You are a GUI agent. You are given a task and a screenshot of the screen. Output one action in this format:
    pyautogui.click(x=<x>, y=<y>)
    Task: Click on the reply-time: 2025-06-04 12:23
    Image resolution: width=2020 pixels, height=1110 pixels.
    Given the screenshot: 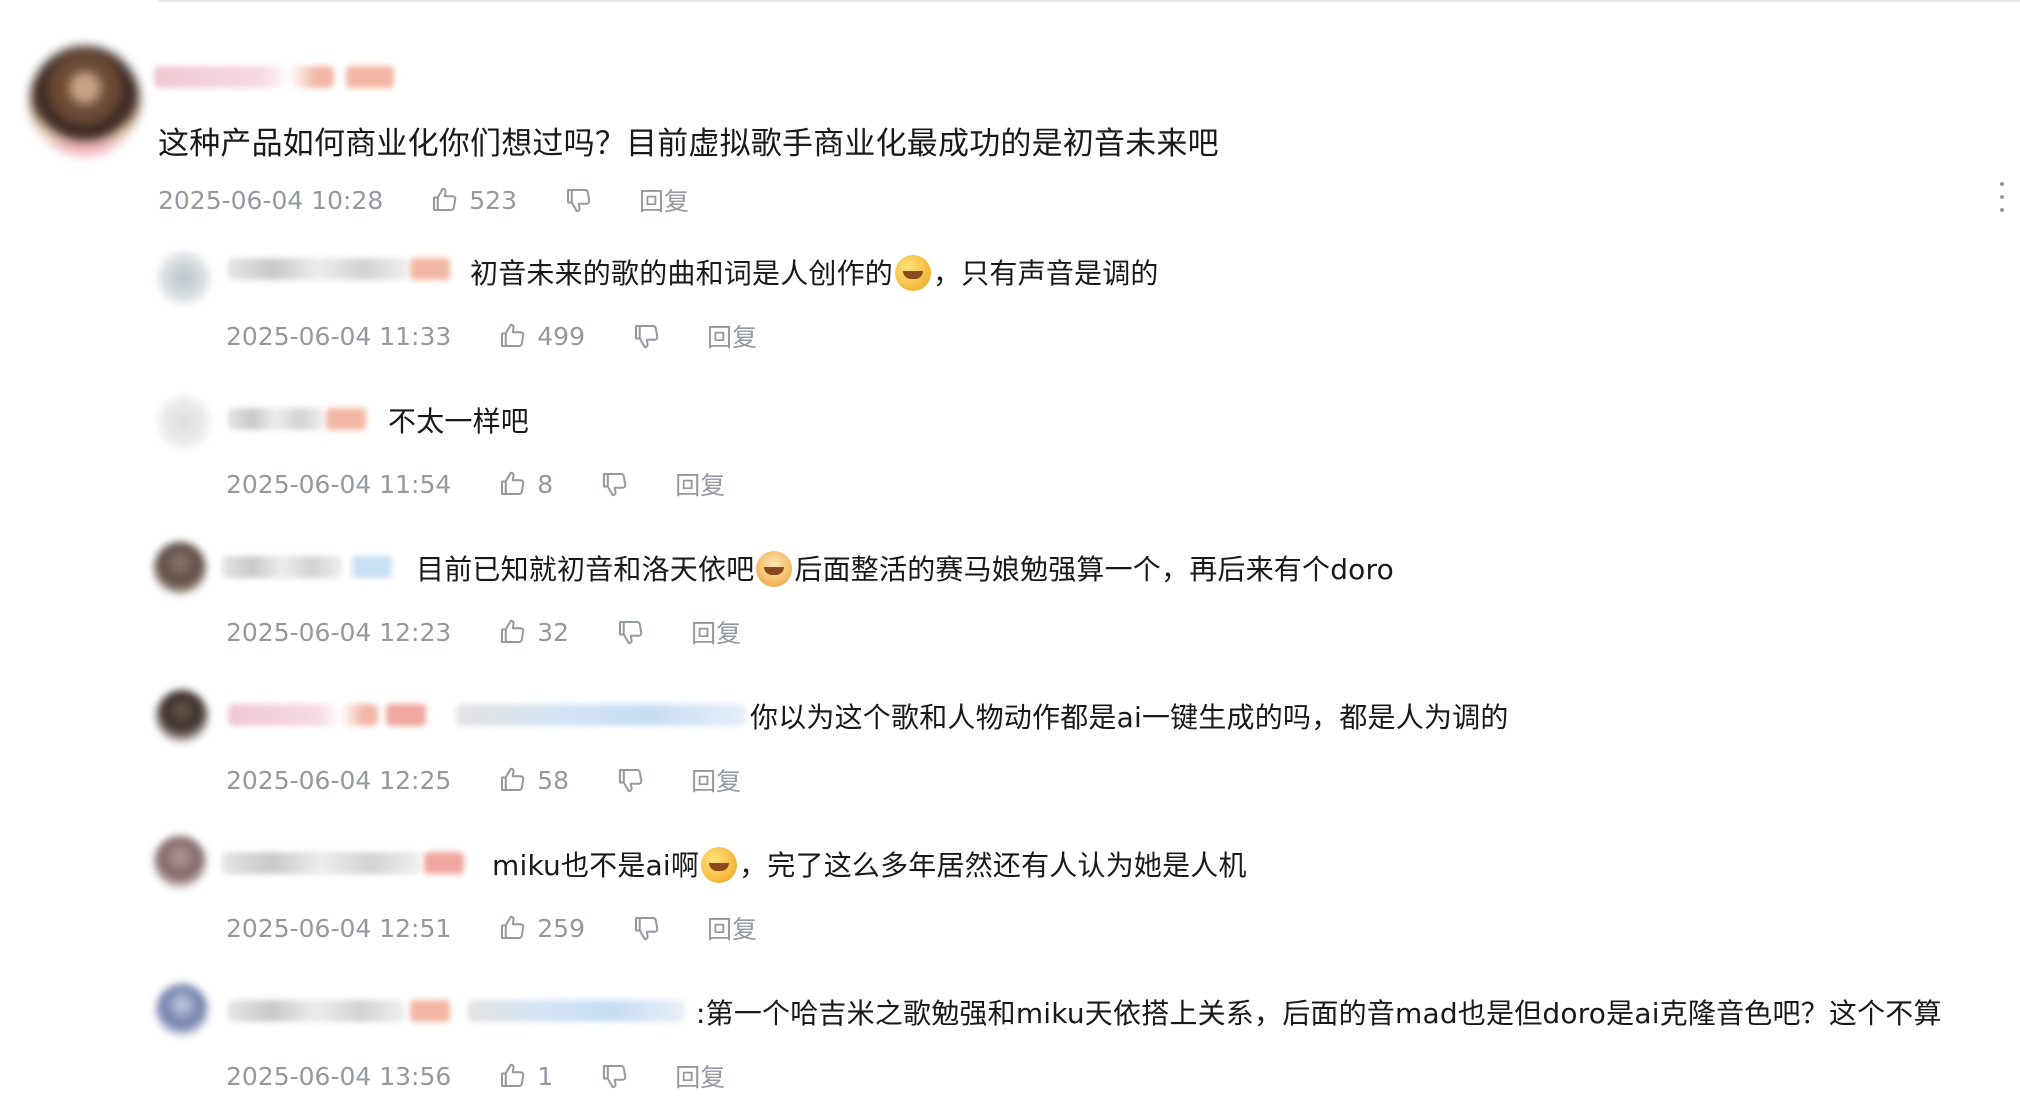 What is the action you would take?
    pyautogui.click(x=339, y=632)
    